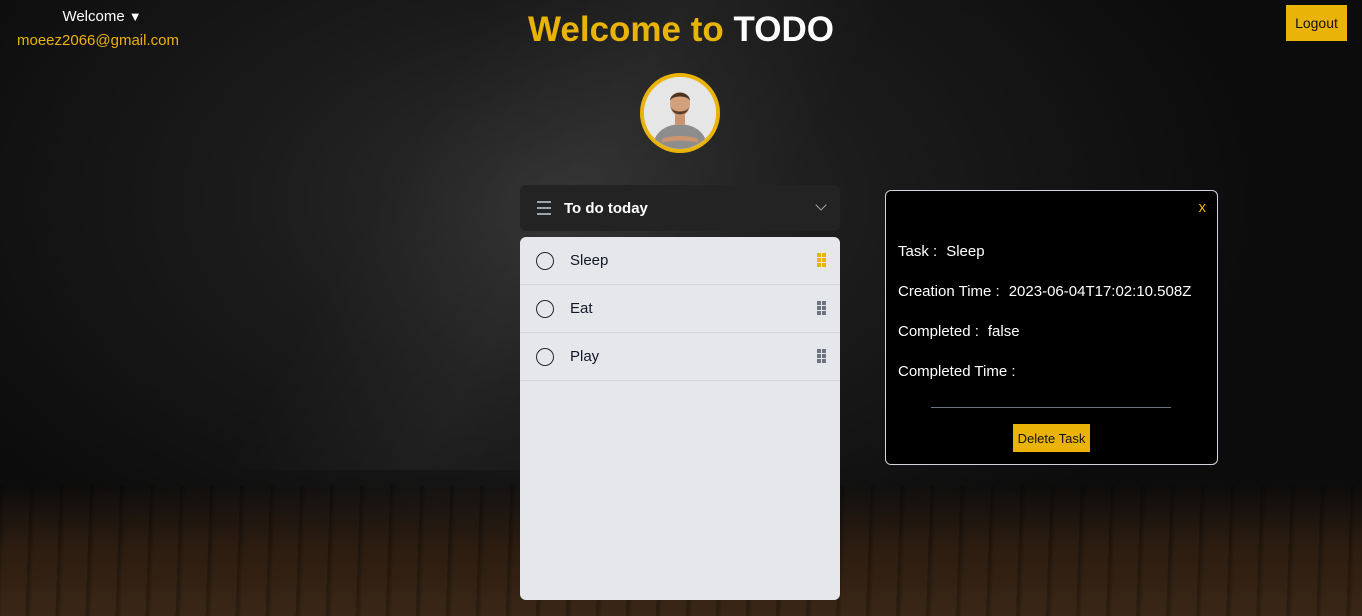  What do you see at coordinates (783, 29) in the screenshot?
I see `title-part2: TODO` at bounding box center [783, 29].